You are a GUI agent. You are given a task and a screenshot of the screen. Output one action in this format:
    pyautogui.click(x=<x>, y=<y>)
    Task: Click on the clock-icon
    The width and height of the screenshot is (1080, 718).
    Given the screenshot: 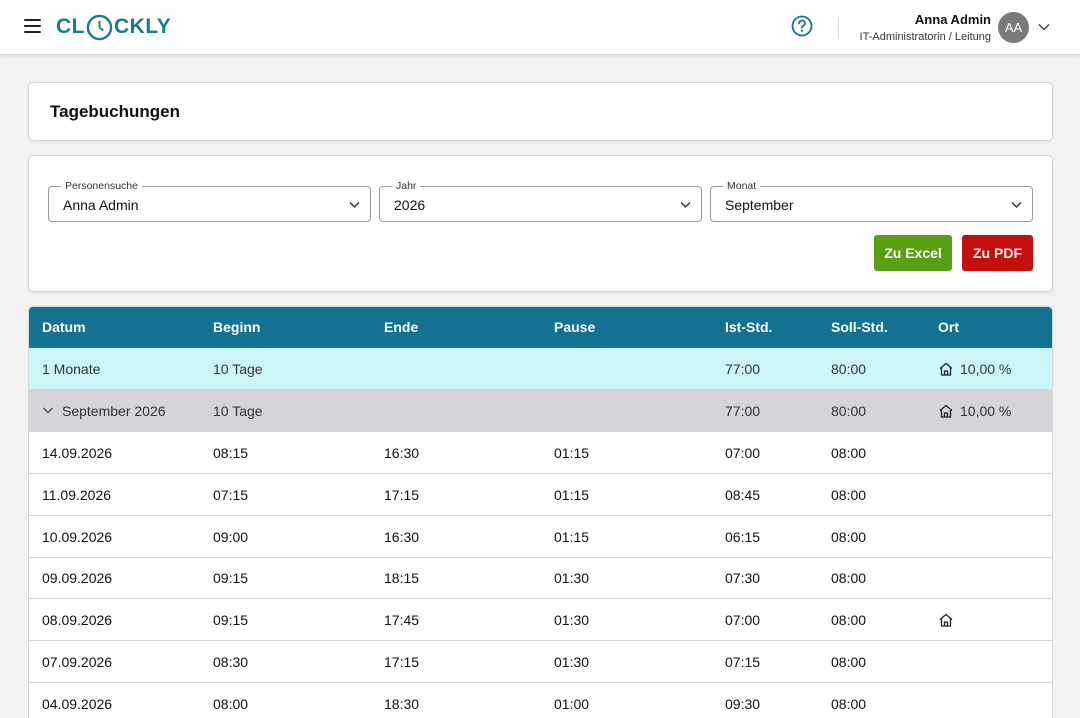 What is the action you would take?
    pyautogui.click(x=99, y=27)
    